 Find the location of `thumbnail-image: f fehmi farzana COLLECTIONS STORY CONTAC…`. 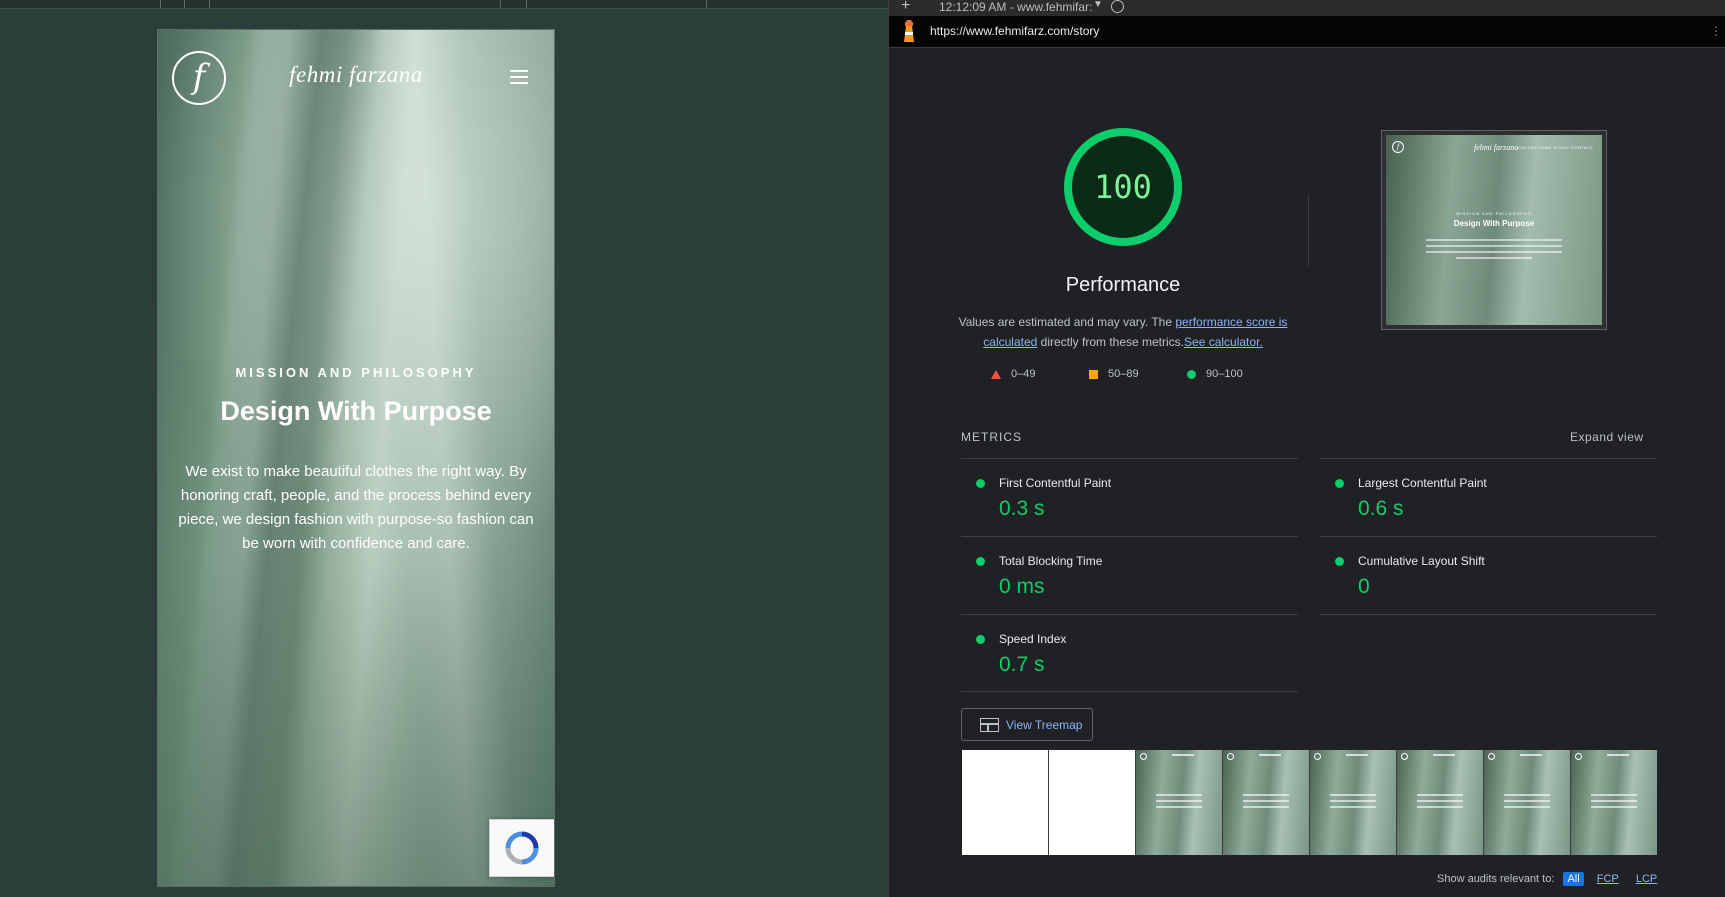

thumbnail-image: f fehmi farzana COLLECTIONS STORY CONTAC… is located at coordinates (1494, 230).